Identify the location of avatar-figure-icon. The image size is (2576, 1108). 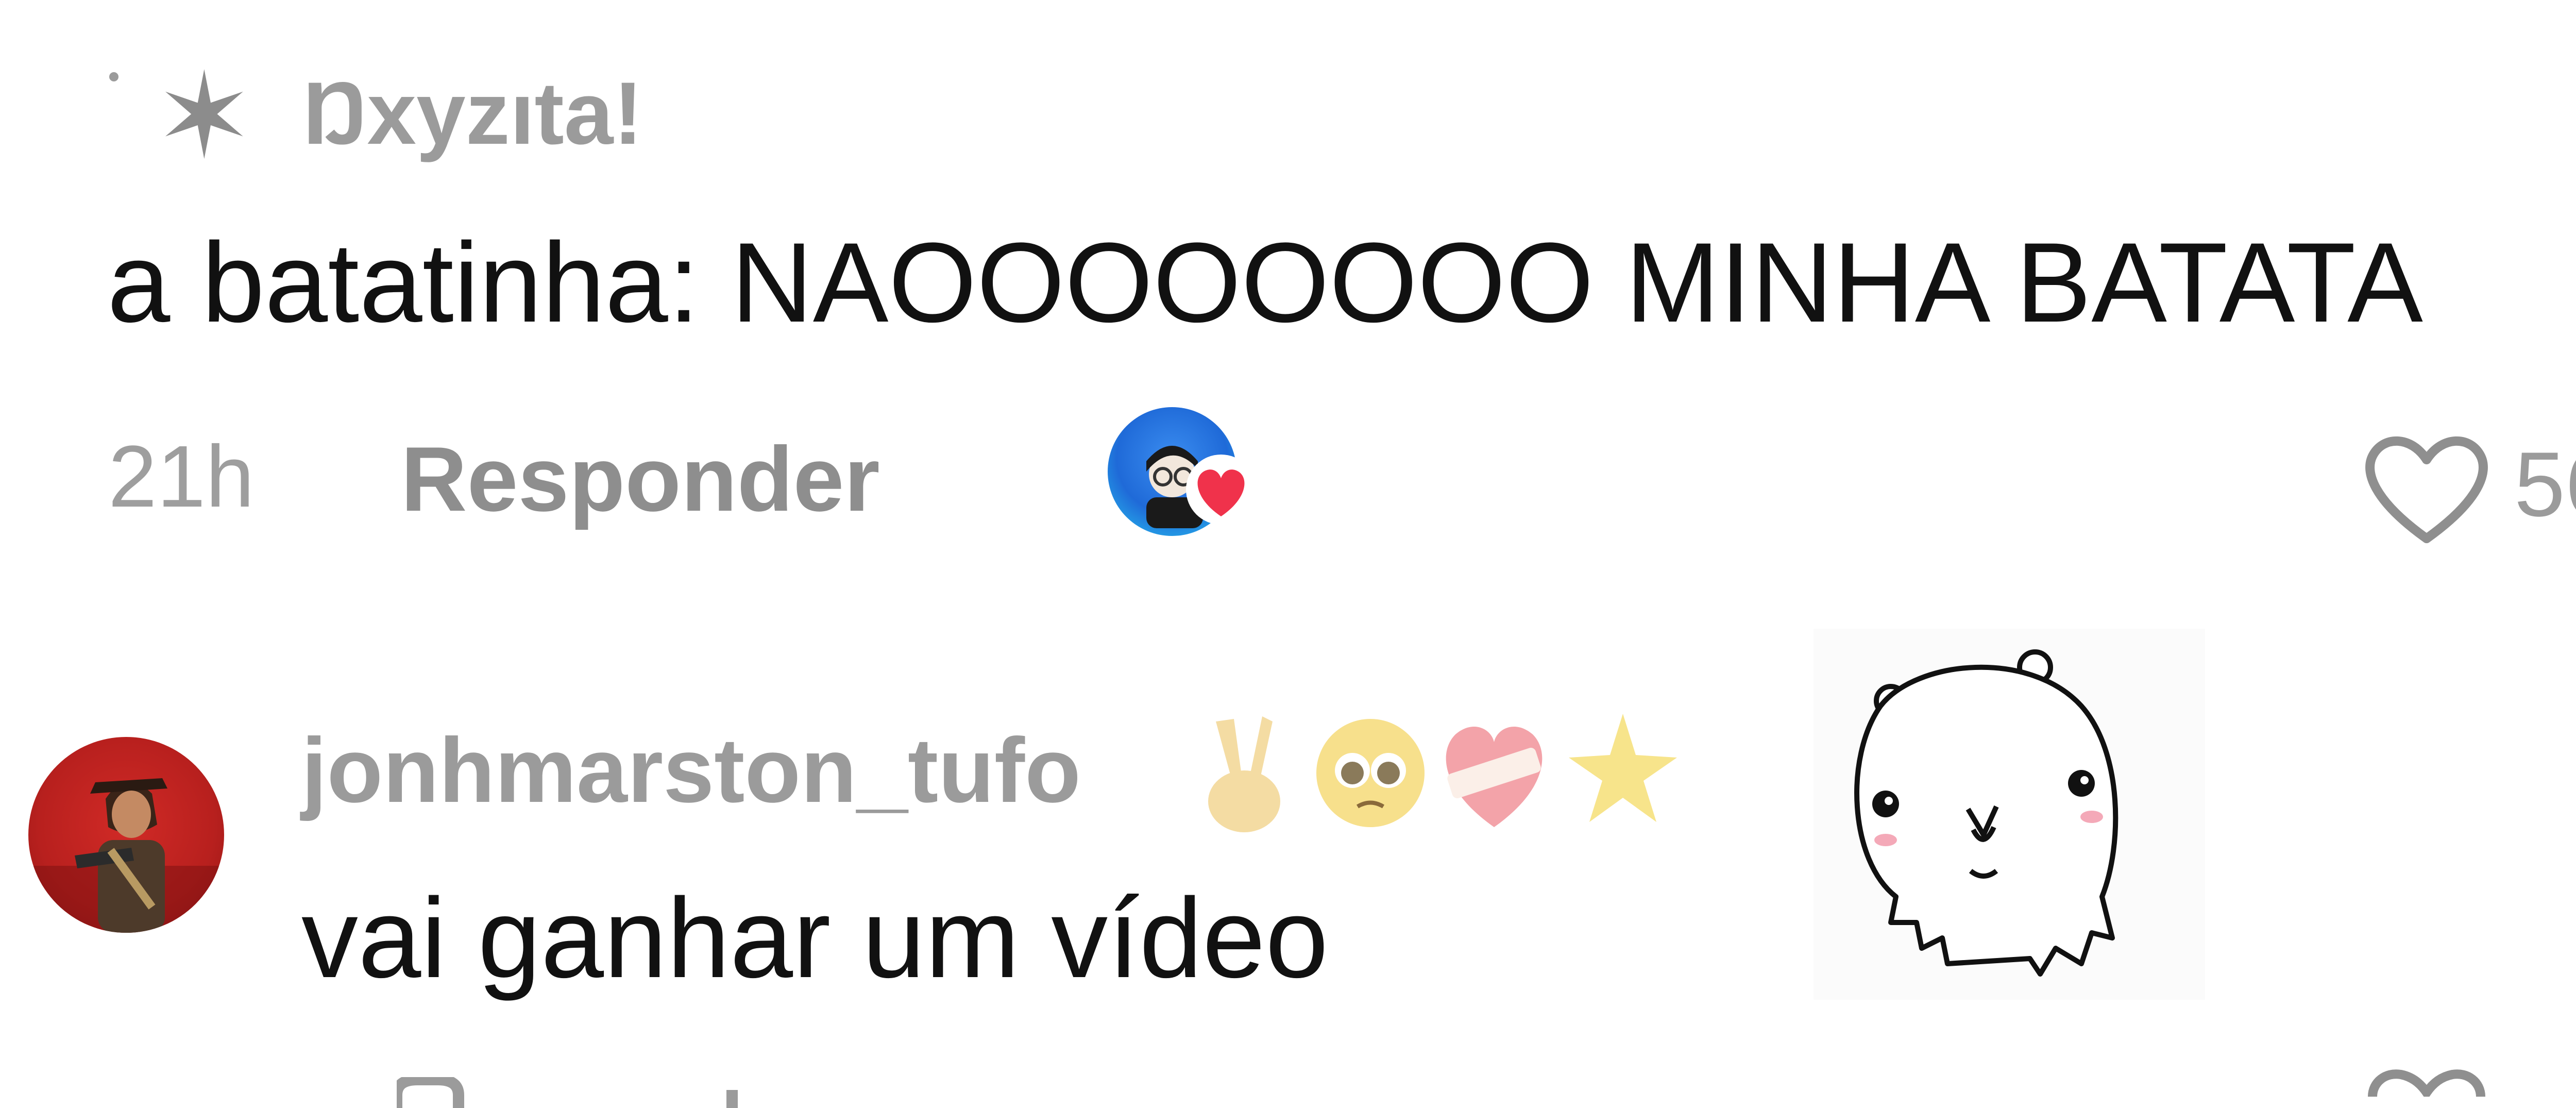
(126, 856).